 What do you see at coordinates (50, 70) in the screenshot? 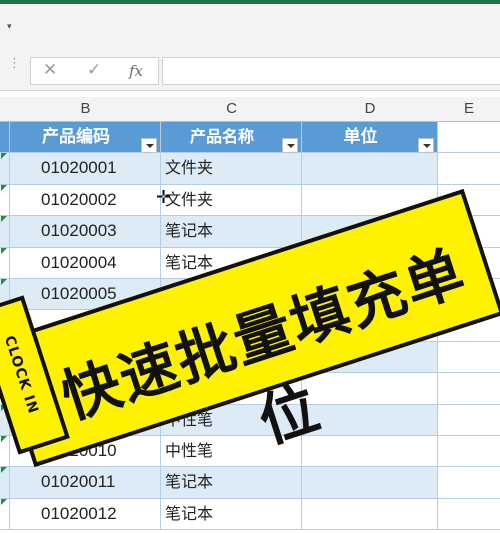
I see `cancel-icon: ✕` at bounding box center [50, 70].